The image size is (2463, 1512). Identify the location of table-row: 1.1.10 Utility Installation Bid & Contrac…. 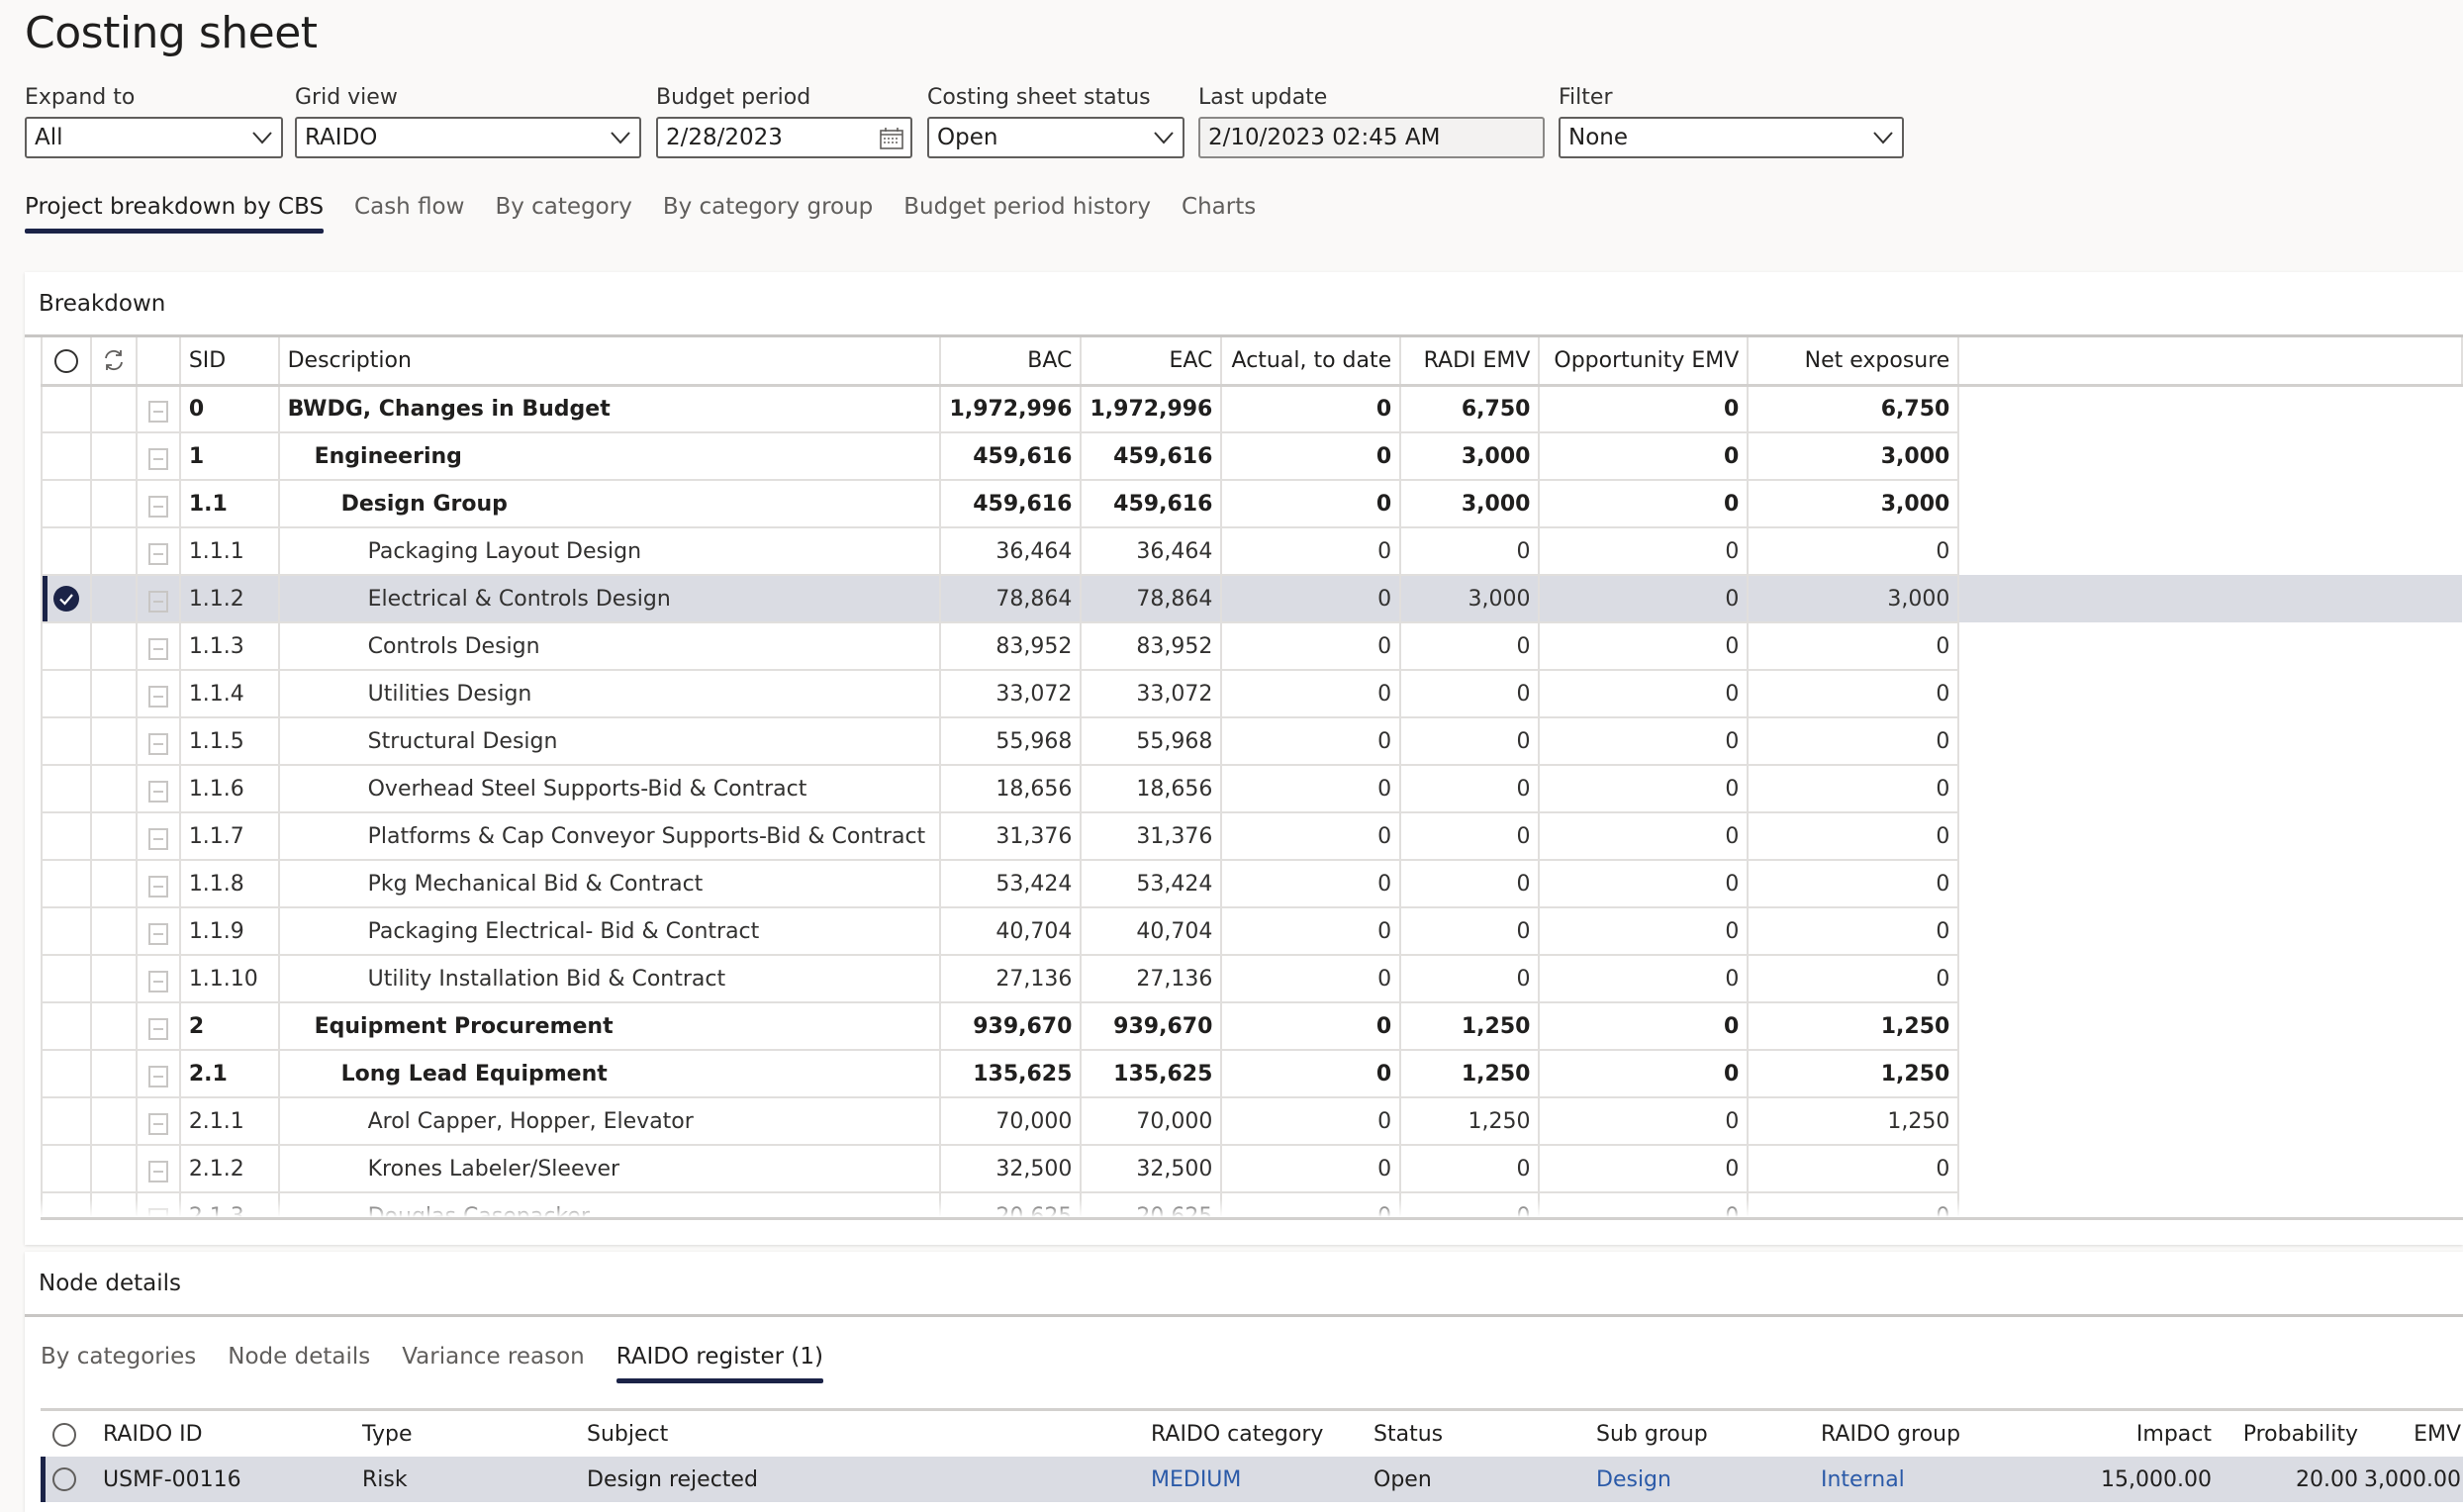
(1251, 979).